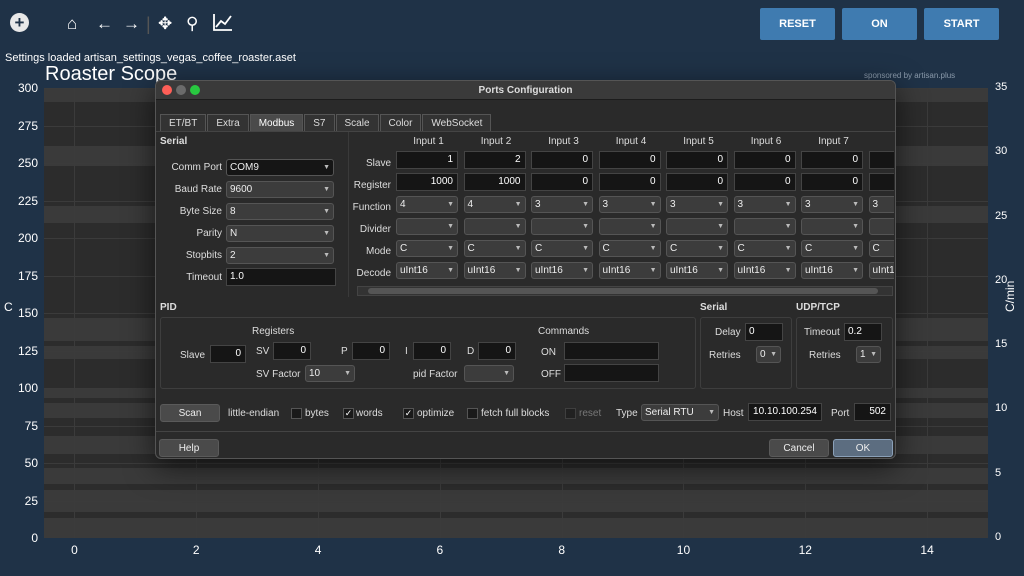 The width and height of the screenshot is (1024, 576). What do you see at coordinates (181, 90) in the screenshot?
I see `minimize-window-icon` at bounding box center [181, 90].